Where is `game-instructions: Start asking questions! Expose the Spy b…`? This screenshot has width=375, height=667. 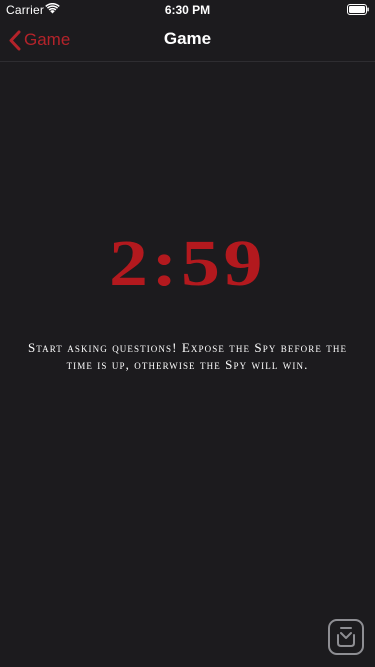 game-instructions: Start asking questions! Expose the Spy b… is located at coordinates (187, 356).